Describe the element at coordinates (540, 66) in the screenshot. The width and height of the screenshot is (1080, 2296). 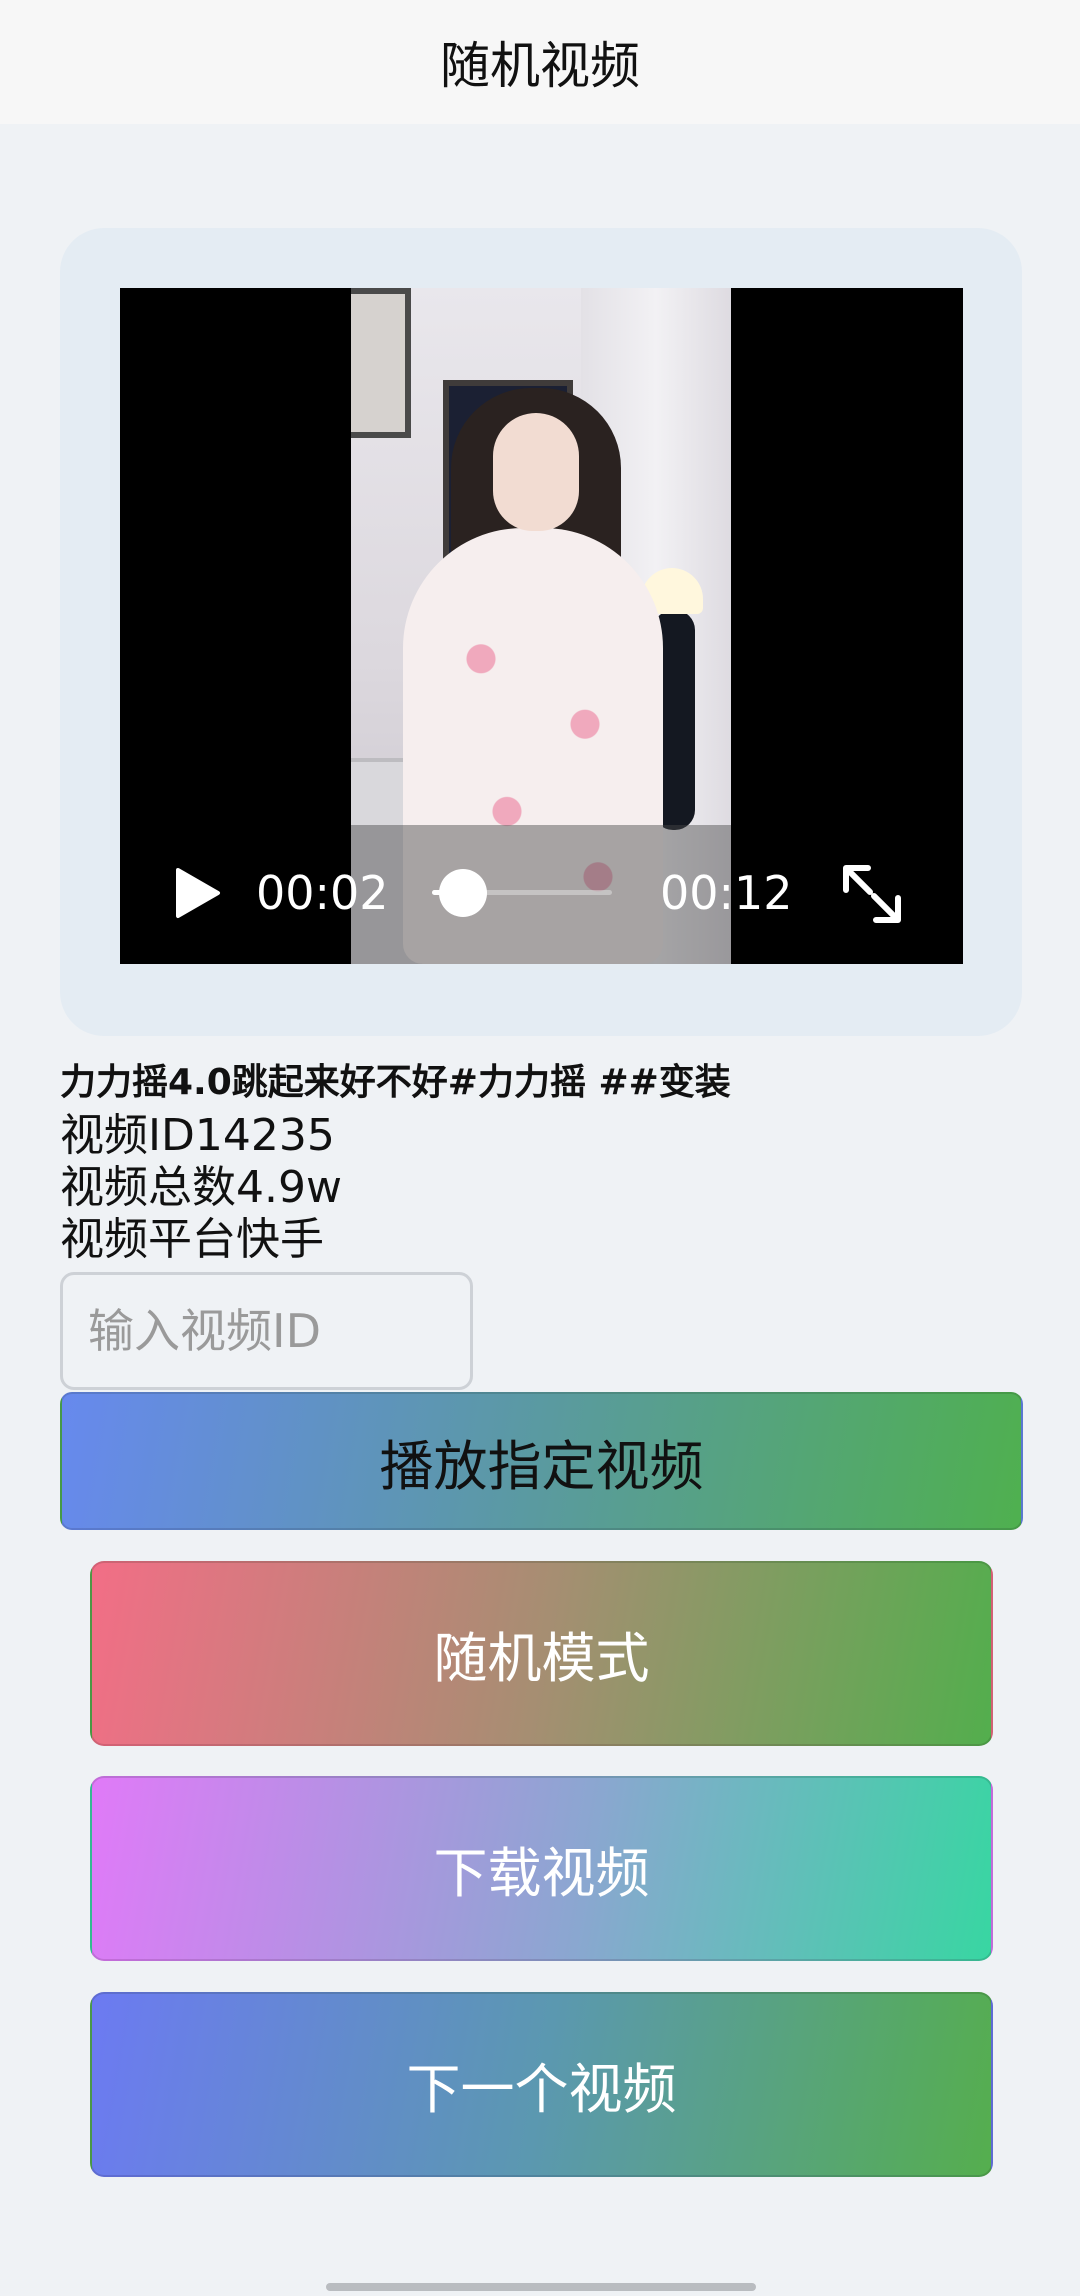
I see `page-title: 随机视频` at that location.